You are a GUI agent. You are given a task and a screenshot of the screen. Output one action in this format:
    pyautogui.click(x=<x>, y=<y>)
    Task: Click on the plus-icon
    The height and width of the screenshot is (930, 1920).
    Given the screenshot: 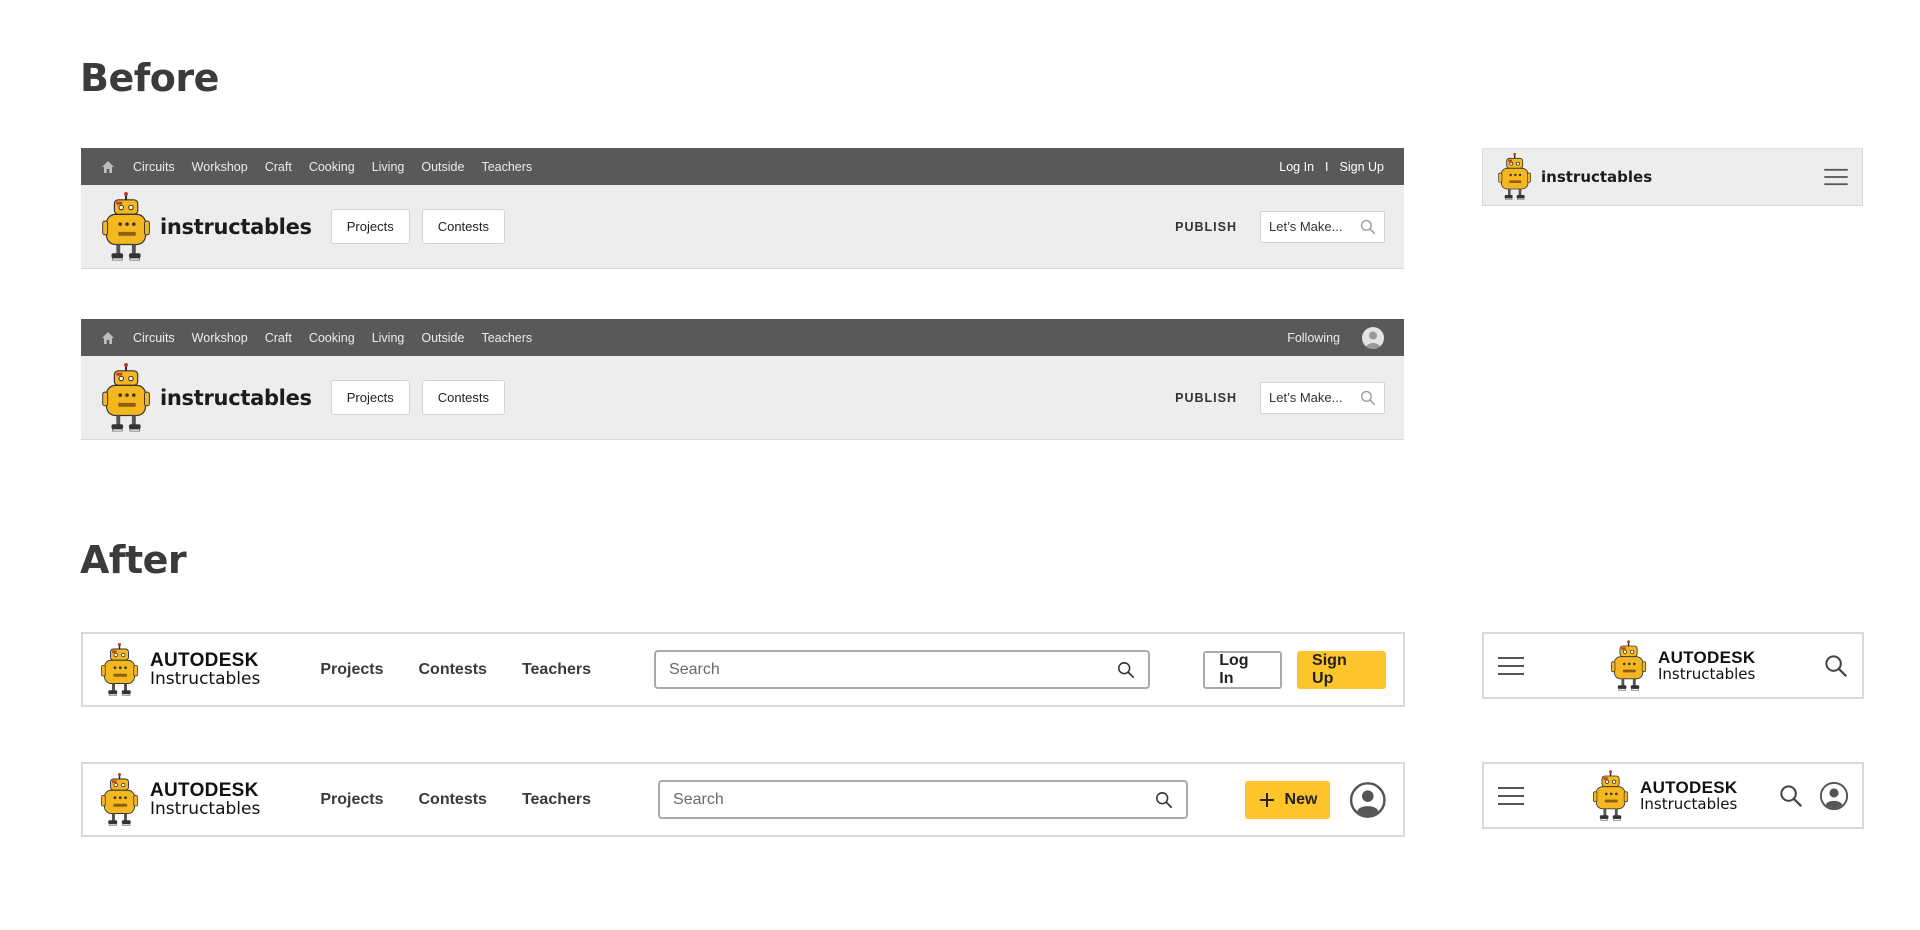 What is the action you would take?
    pyautogui.click(x=1266, y=799)
    